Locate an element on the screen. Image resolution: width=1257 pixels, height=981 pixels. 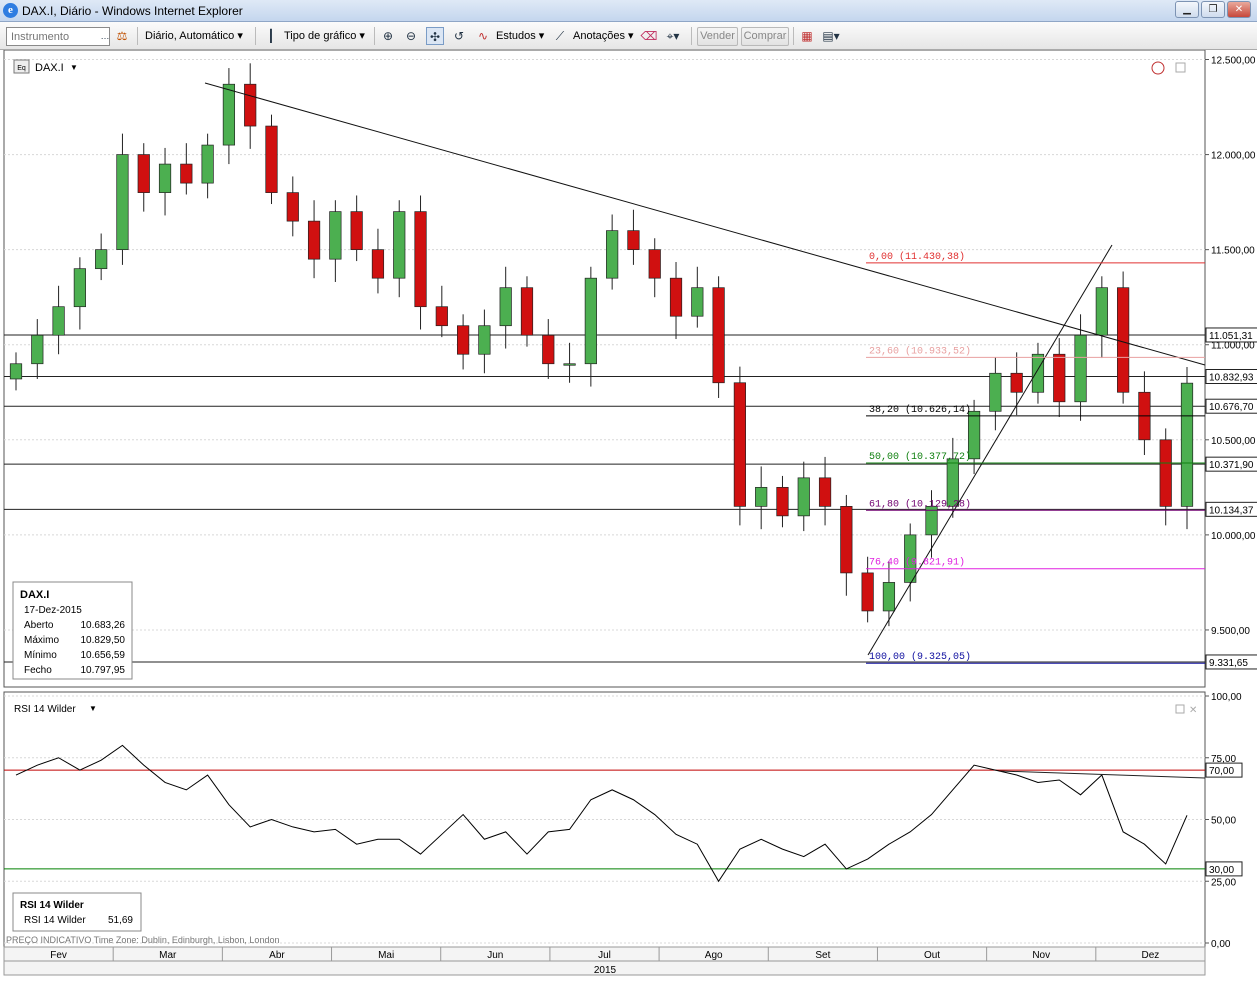
info-title: DAX.I is located at coordinates (34, 595).